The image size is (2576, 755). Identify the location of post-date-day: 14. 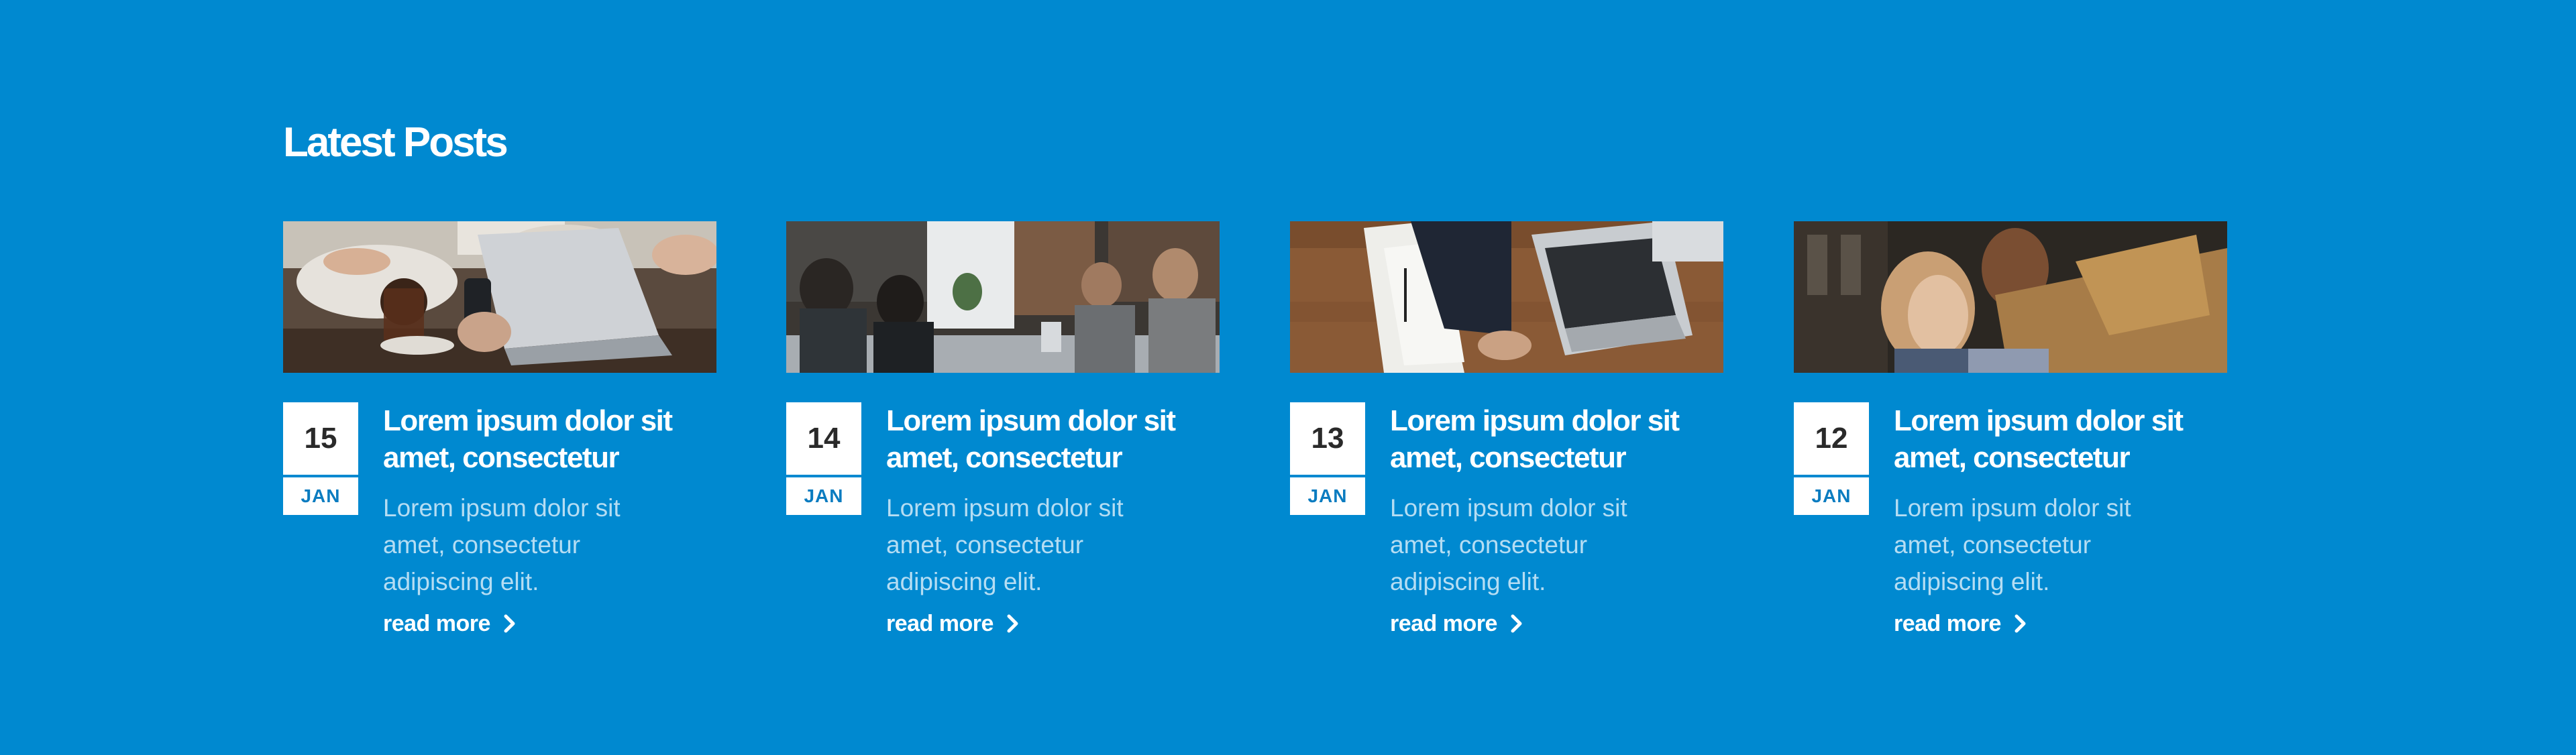
(823, 438).